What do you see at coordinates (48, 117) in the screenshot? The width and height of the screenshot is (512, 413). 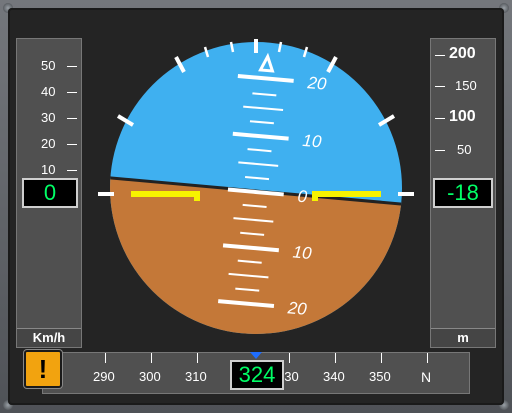 I see `speed-tick-label: 30` at bounding box center [48, 117].